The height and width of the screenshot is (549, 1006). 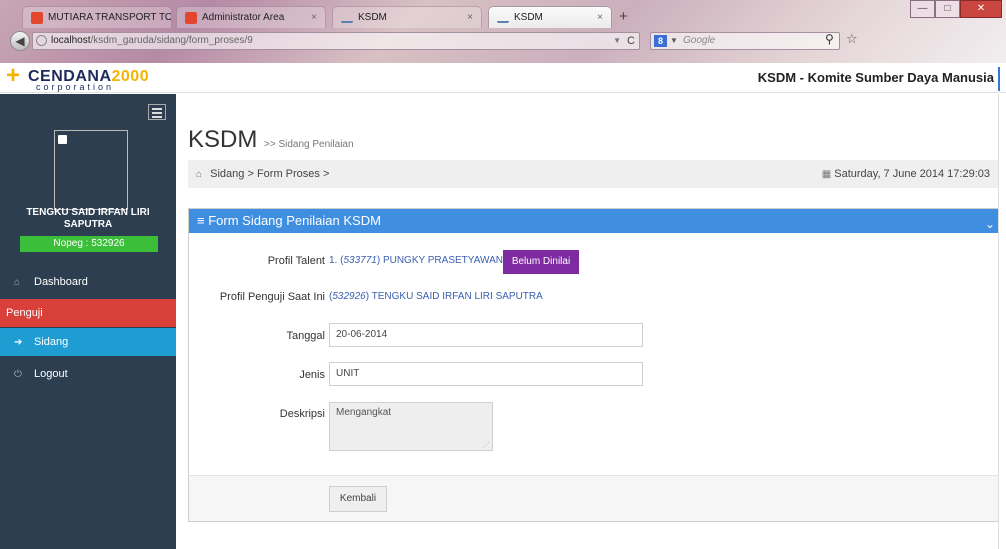 I want to click on tab-ksdm-active: KSDM ×, so click(x=550, y=17).